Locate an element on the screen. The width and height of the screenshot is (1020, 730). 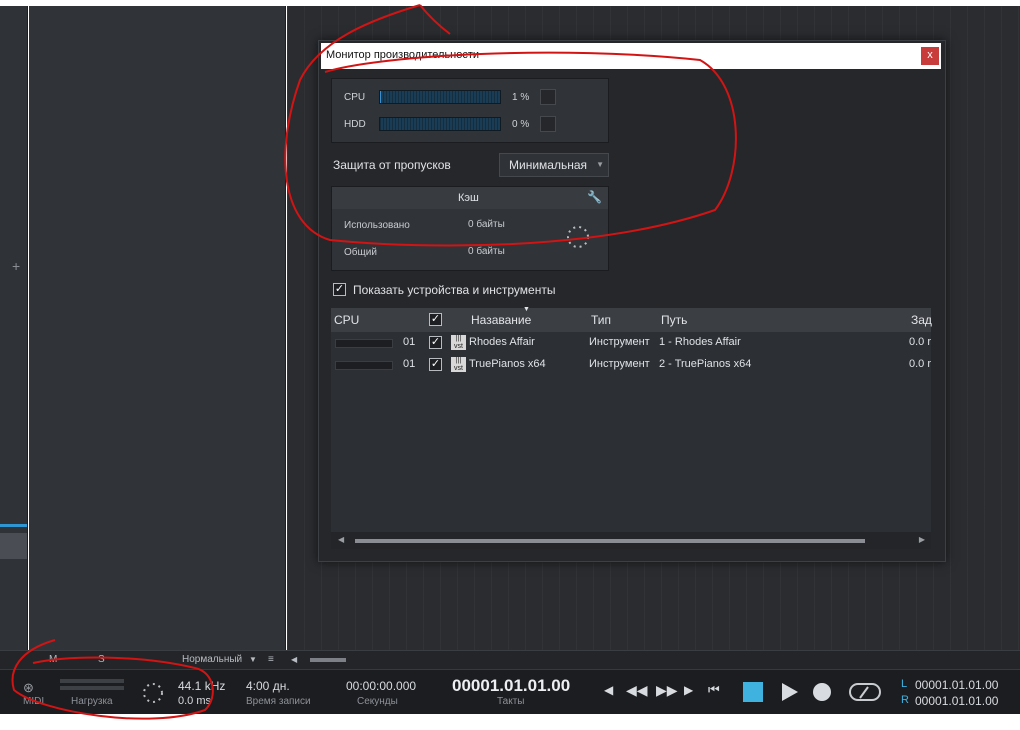
cache-panel: Кэш 🔧 Использовано 0 байты Общий 0 байты is located at coordinates (470, 228).